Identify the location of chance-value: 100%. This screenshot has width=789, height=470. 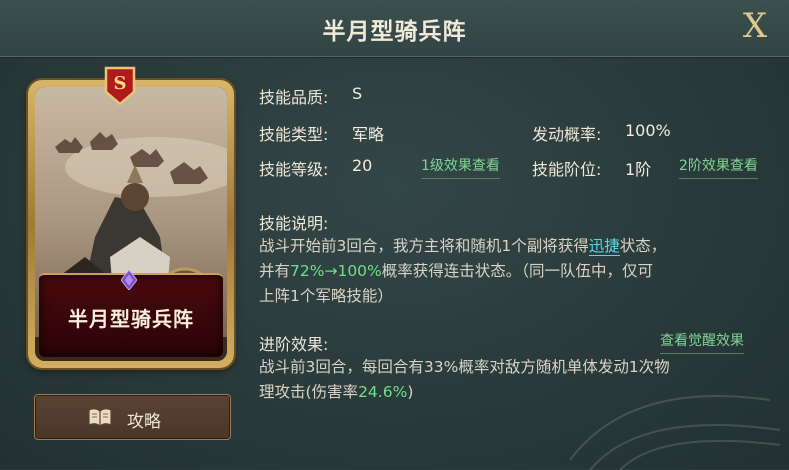
(648, 130).